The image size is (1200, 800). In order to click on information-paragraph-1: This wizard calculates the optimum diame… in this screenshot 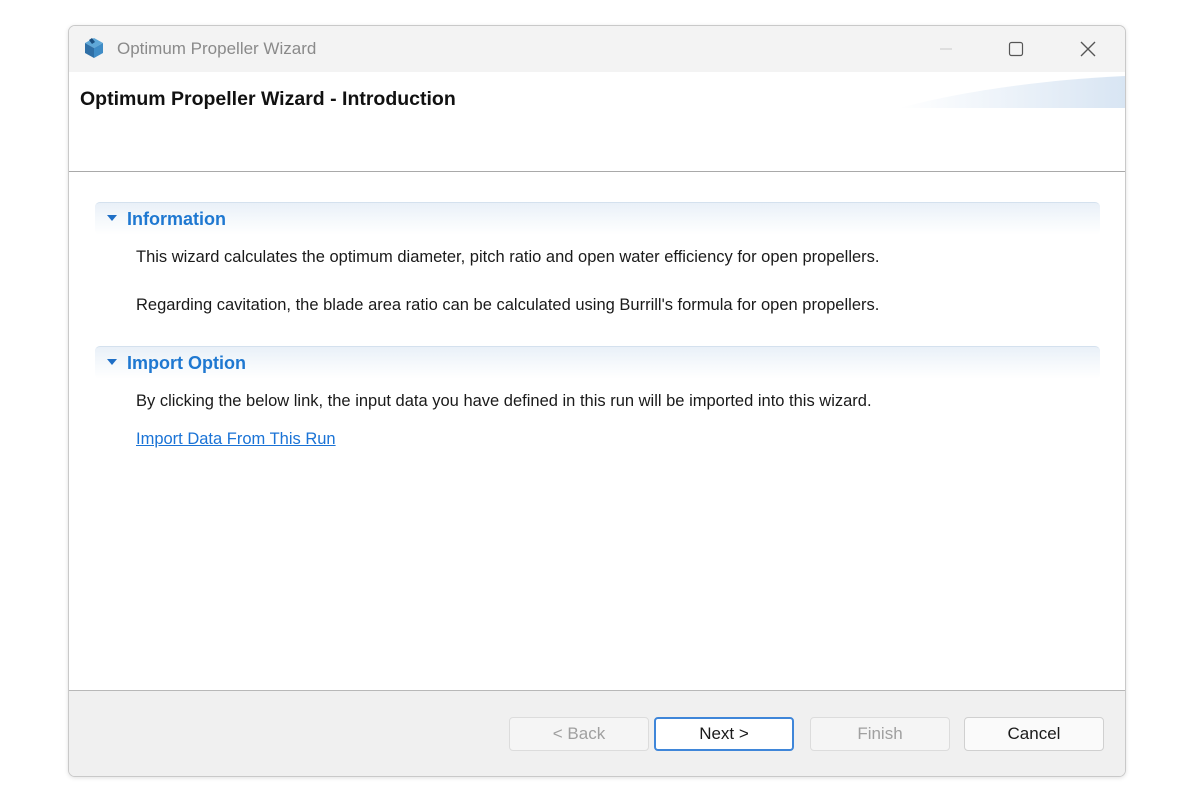, I will do `click(508, 257)`.